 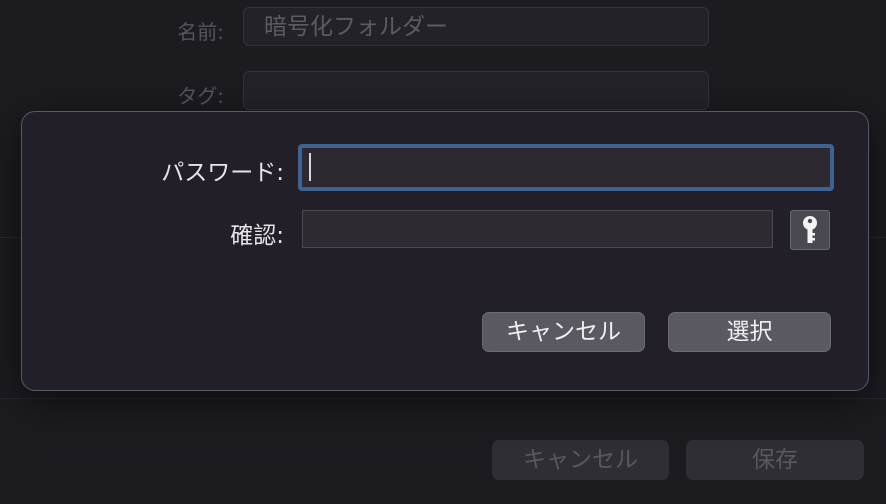 I want to click on verify-field, so click(x=537, y=229).